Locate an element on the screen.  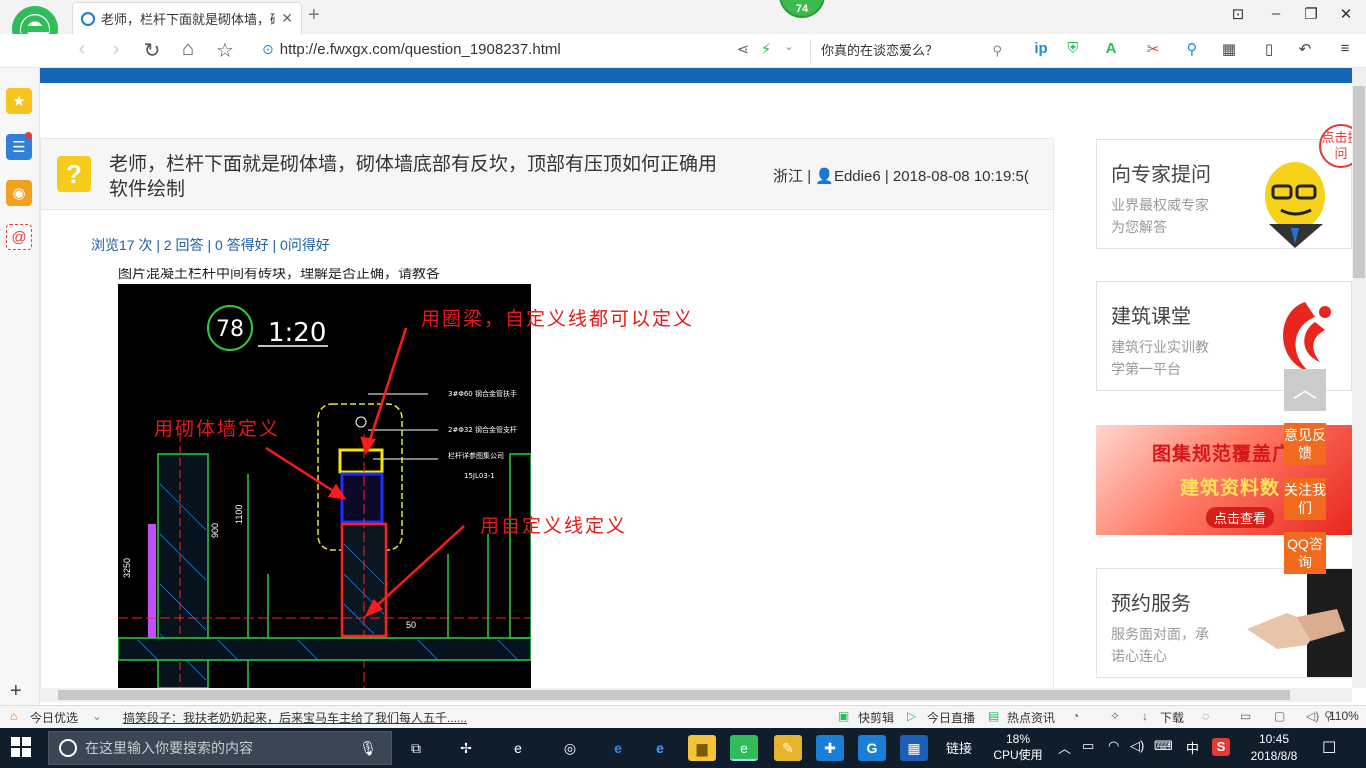
plus-app-icon: ✚ is located at coordinates (830, 748).